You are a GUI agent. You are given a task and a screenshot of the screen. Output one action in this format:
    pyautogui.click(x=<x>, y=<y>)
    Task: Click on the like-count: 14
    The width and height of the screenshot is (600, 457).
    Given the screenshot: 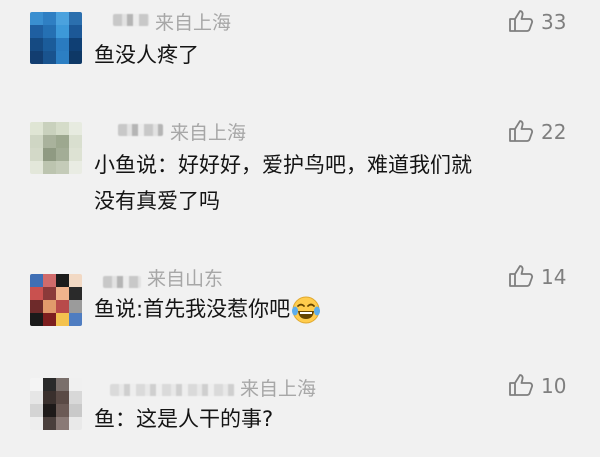 What is the action you would take?
    pyautogui.click(x=554, y=277)
    